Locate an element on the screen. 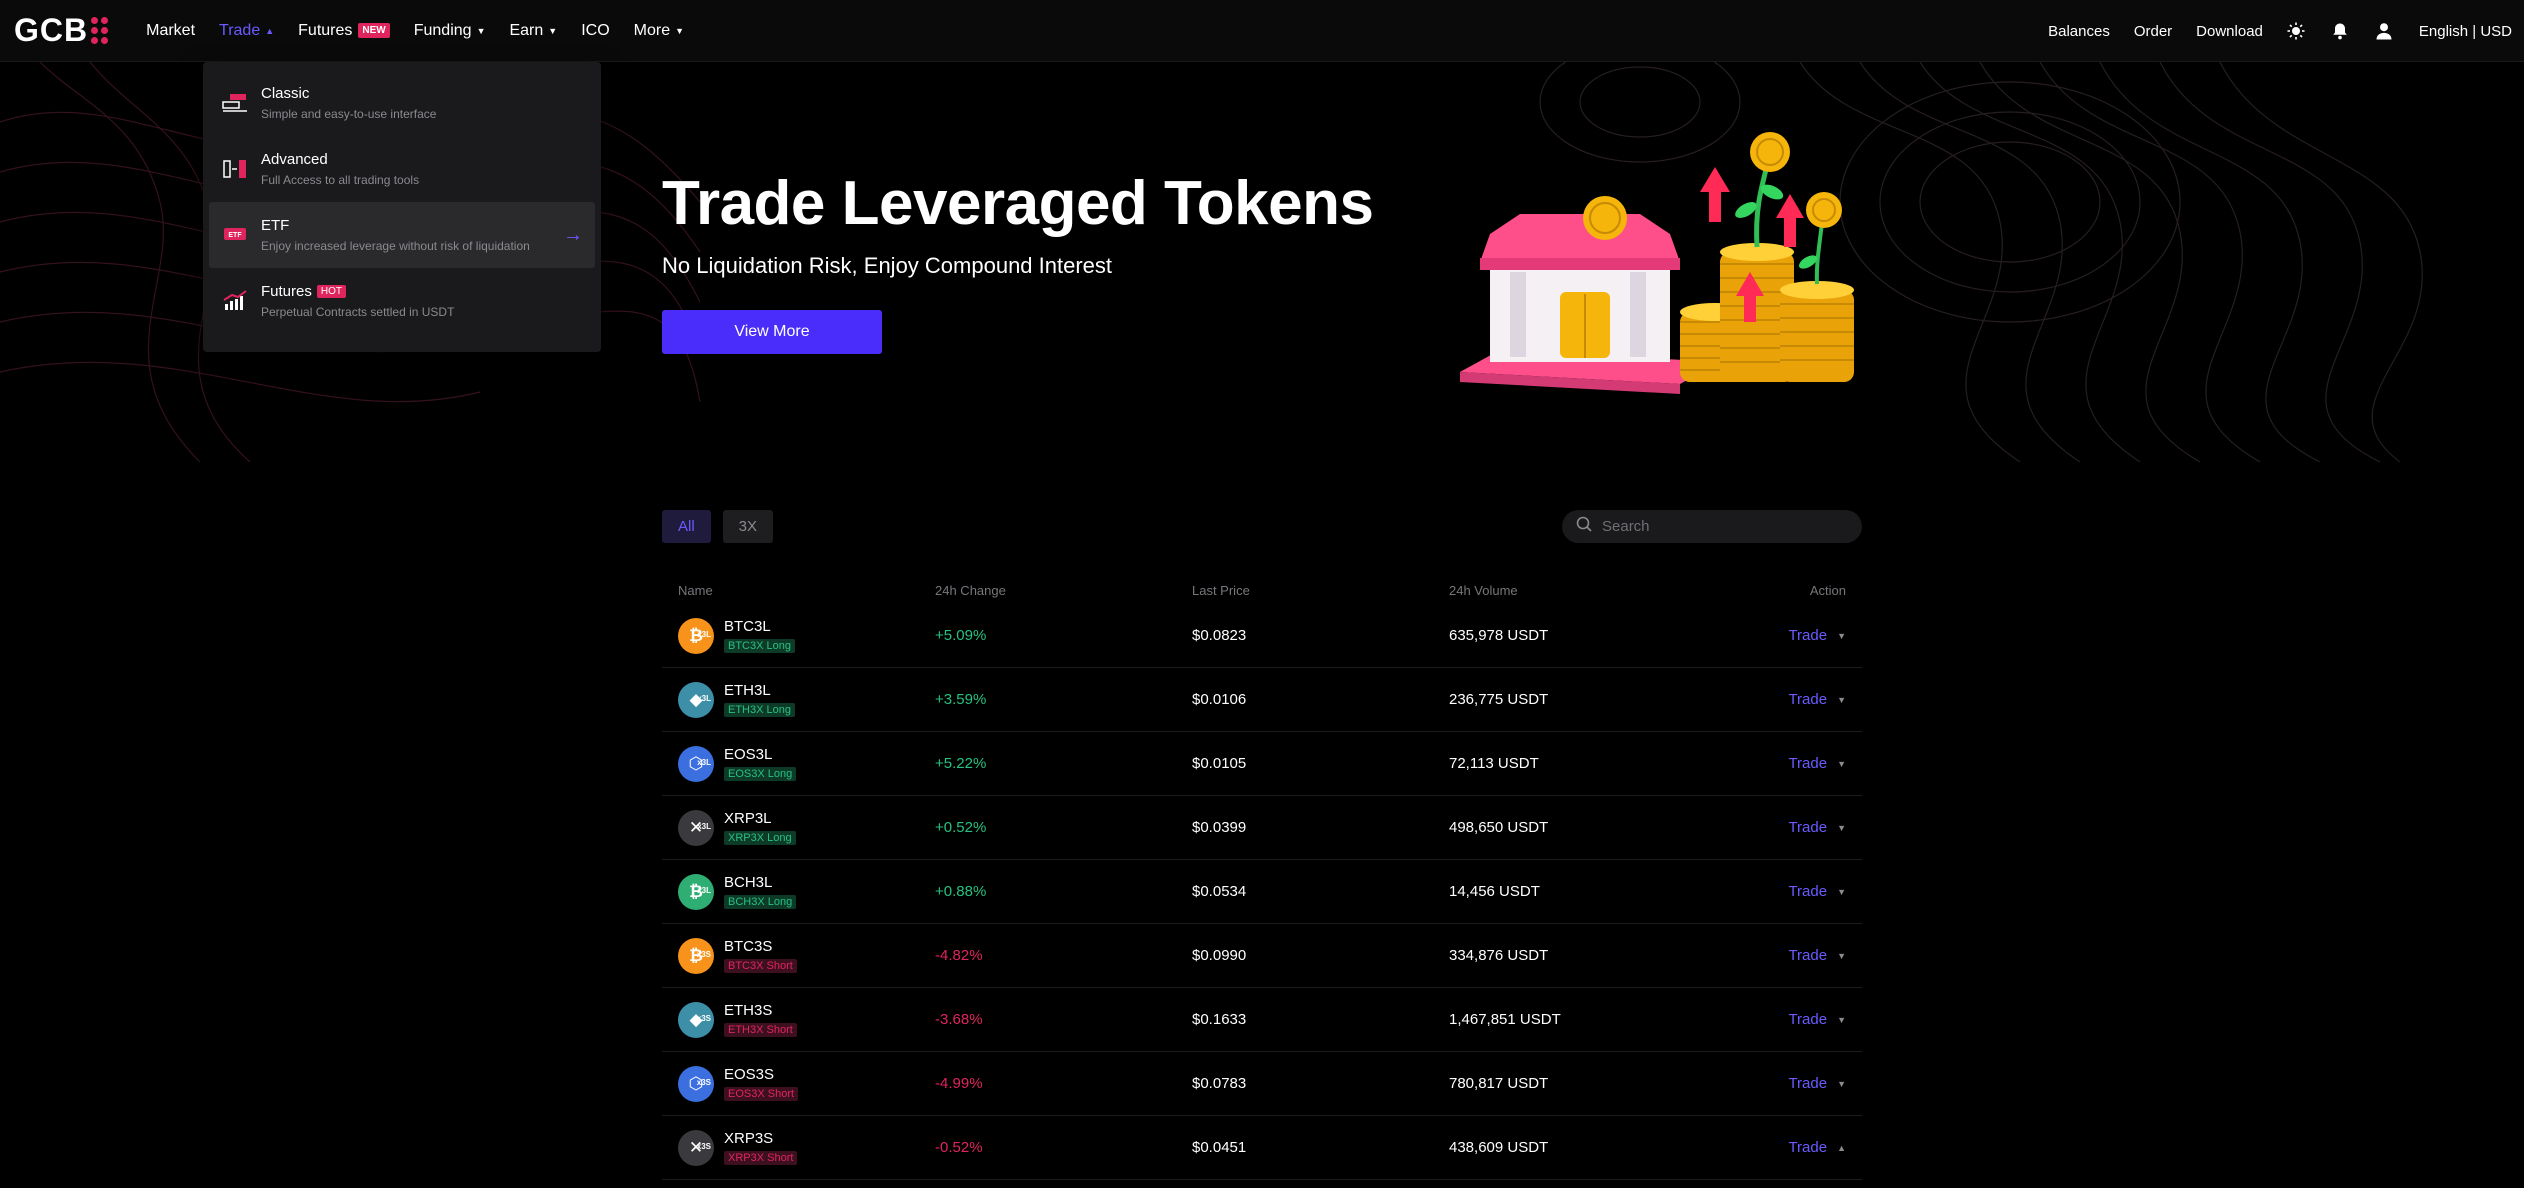  token-cell: ₿ x3S BTC3S BTC3X Short is located at coordinates (806, 955).